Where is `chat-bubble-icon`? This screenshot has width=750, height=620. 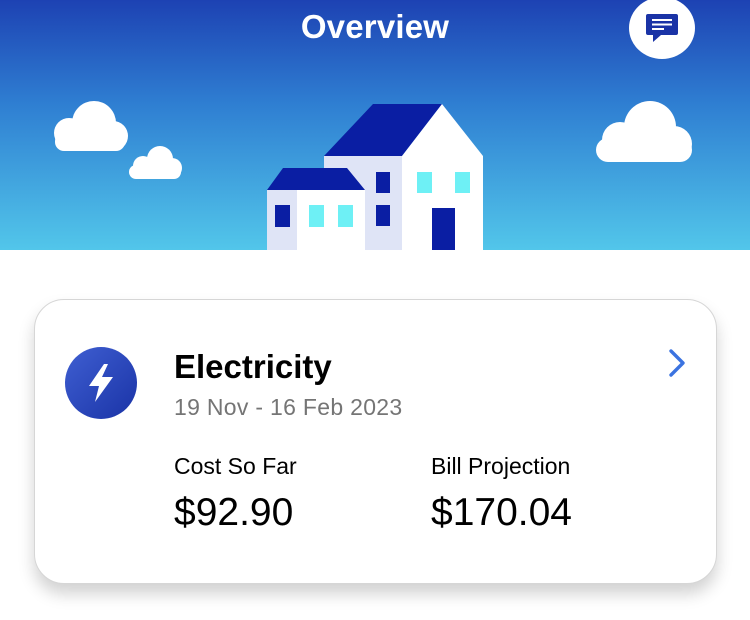
chat-bubble-icon is located at coordinates (662, 28).